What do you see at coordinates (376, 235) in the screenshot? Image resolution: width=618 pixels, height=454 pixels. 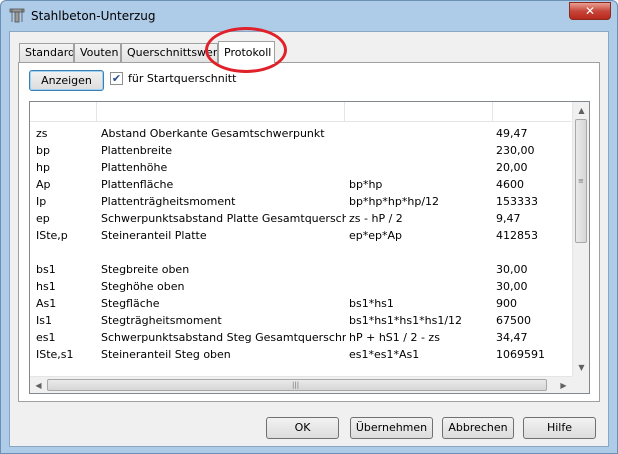 I see `cell-formula: ep*ep*Ap` at bounding box center [376, 235].